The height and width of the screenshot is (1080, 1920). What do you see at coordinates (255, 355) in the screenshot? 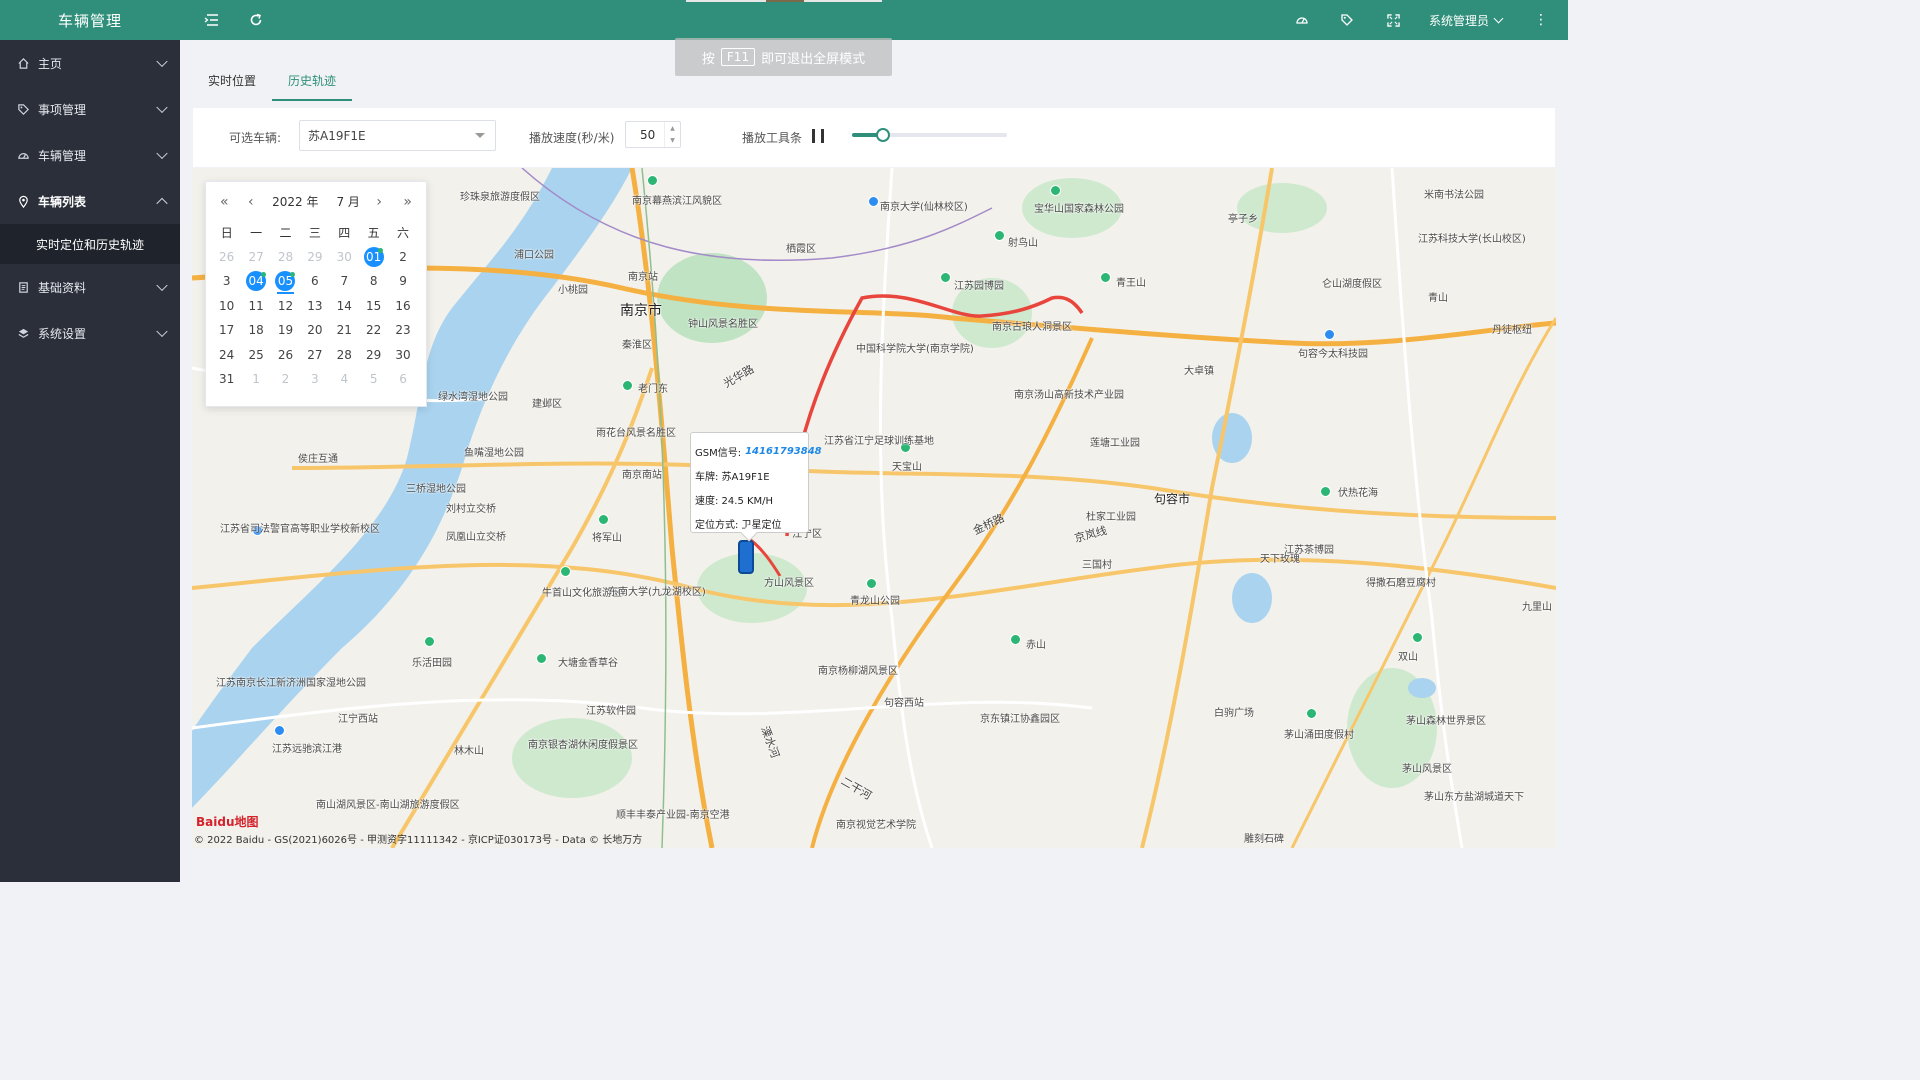
I see `calendar-day: 25` at bounding box center [255, 355].